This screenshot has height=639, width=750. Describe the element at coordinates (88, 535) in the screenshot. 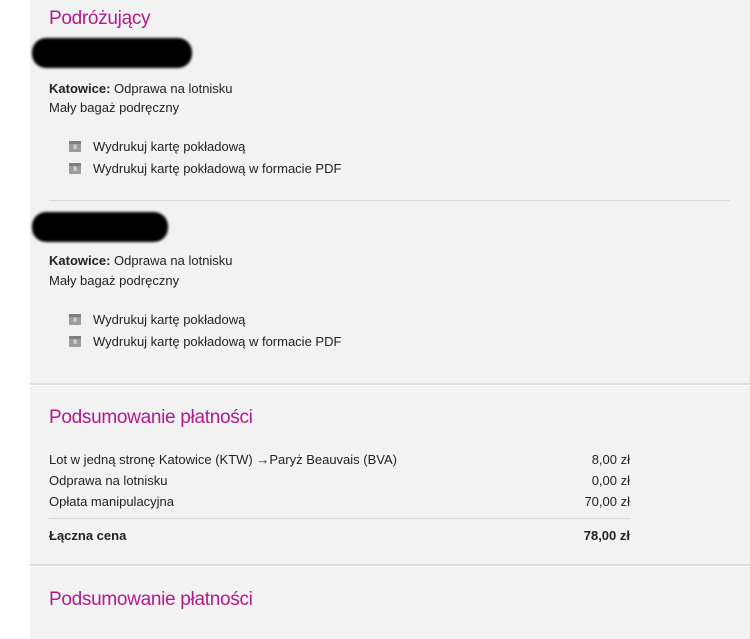

I see `total-label: Łączna cena` at that location.